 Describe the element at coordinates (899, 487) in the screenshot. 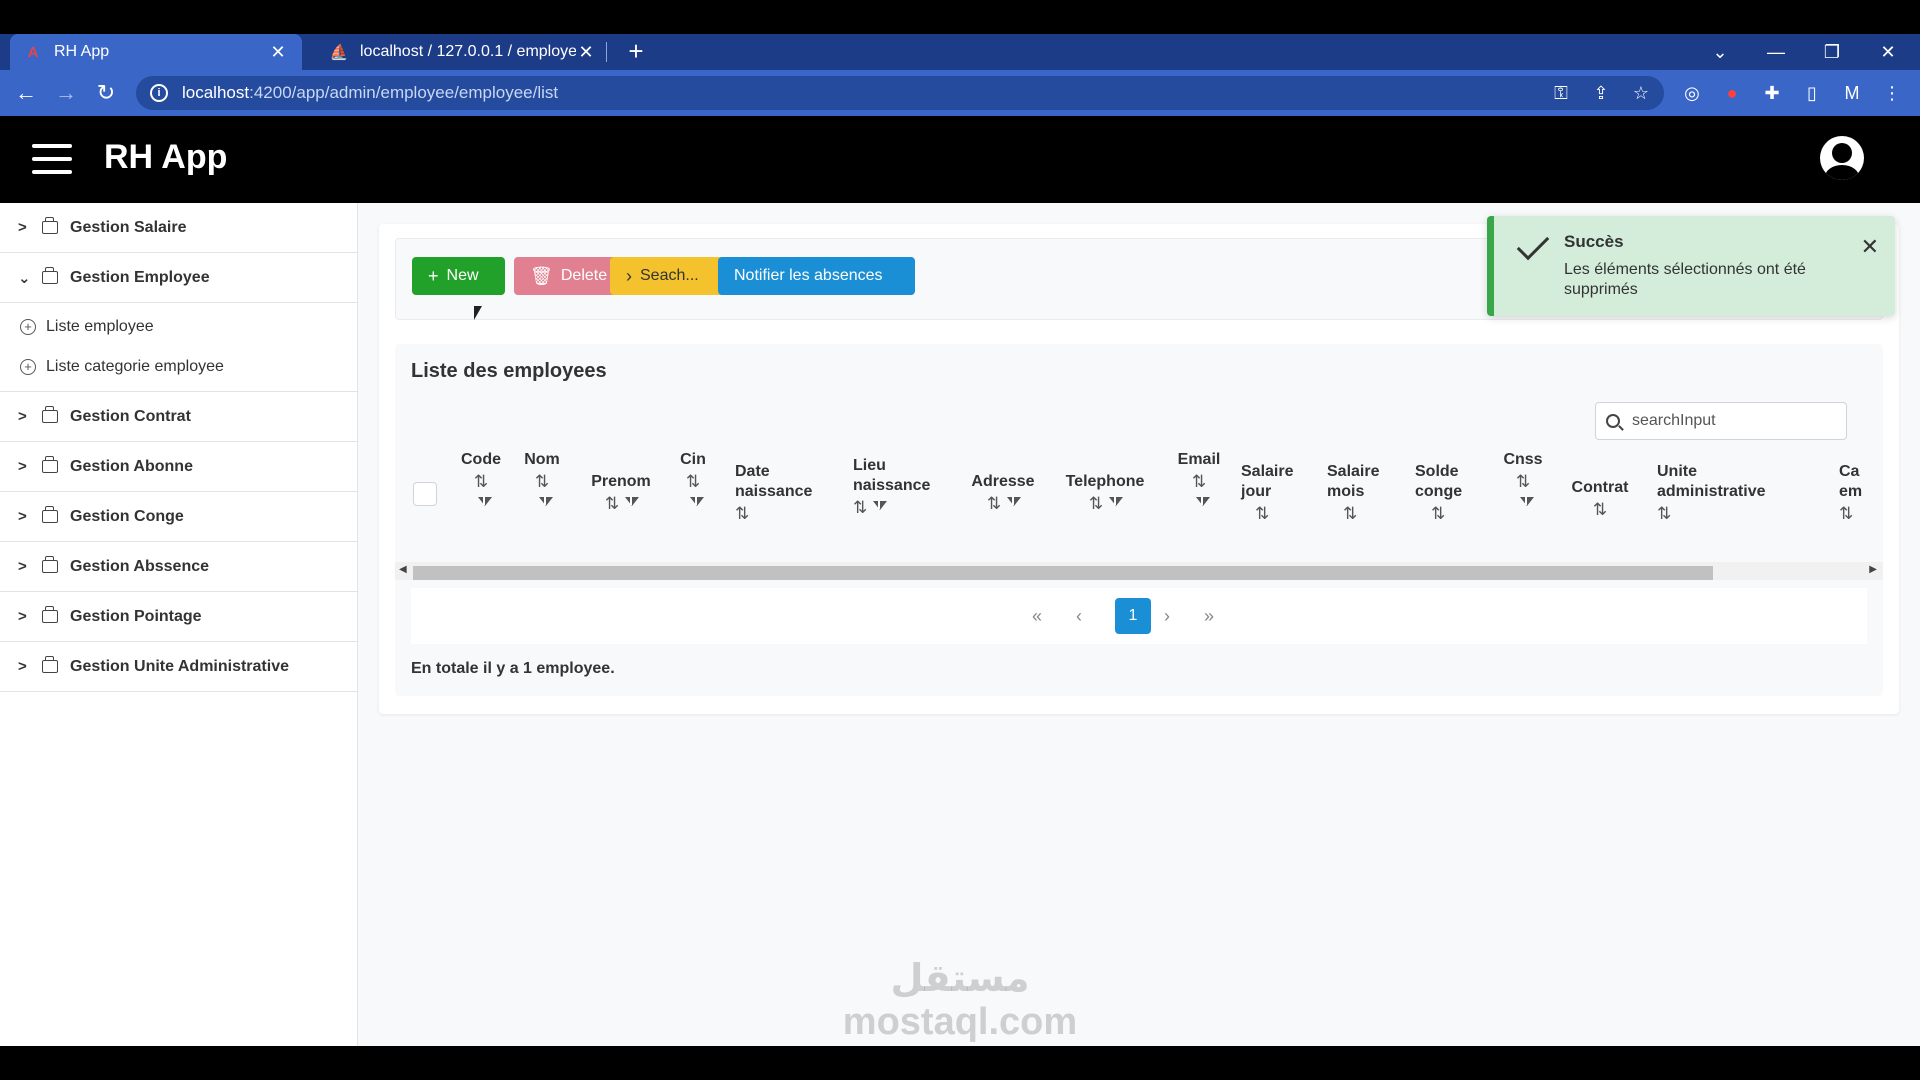

I see `column-lieu-naissance: Lieu naissance ⇅` at that location.